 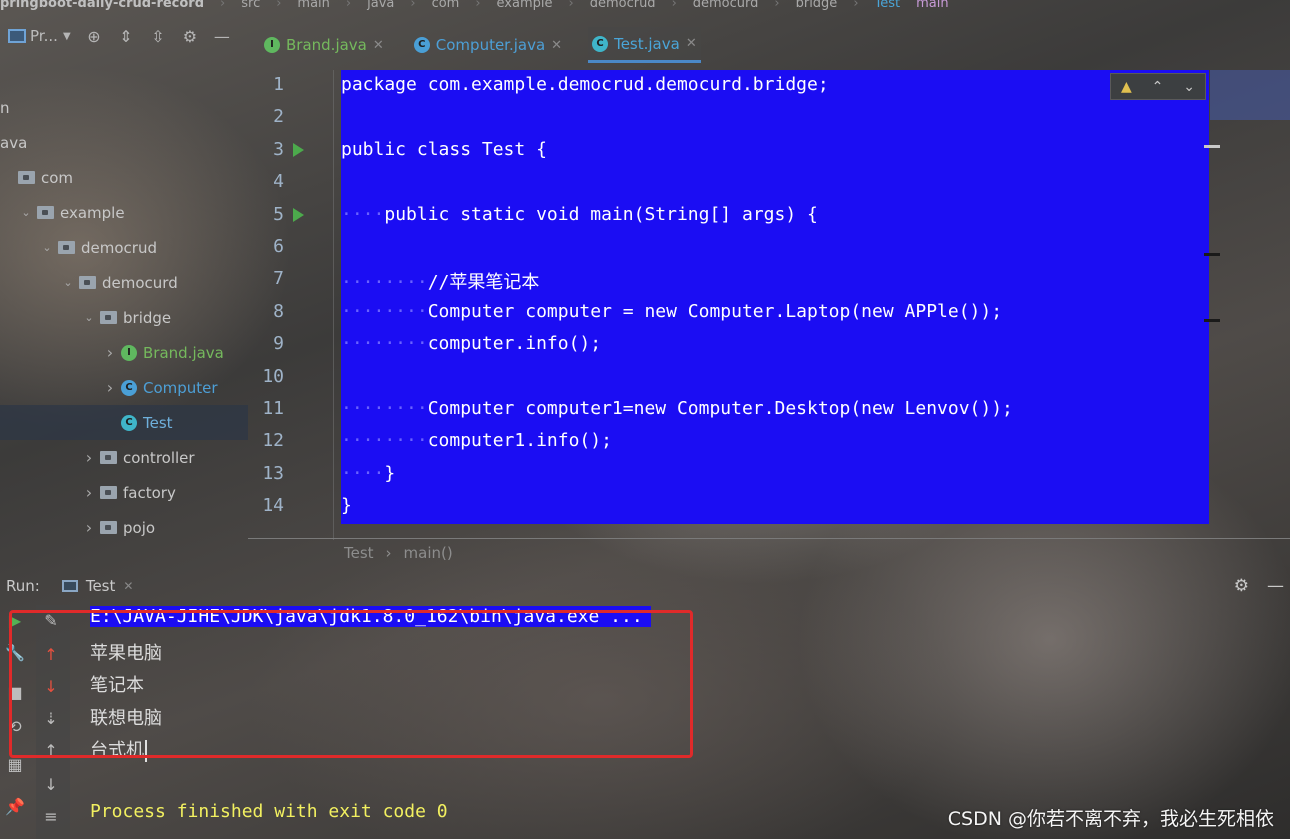 What do you see at coordinates (147, 317) in the screenshot?
I see `tree-item-label: bridge` at bounding box center [147, 317].